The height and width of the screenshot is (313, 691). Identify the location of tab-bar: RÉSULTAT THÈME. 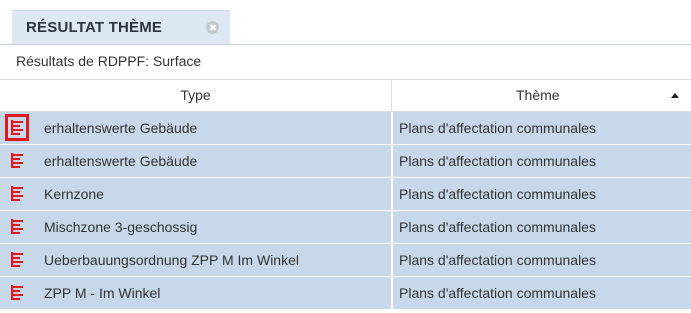
(345, 22).